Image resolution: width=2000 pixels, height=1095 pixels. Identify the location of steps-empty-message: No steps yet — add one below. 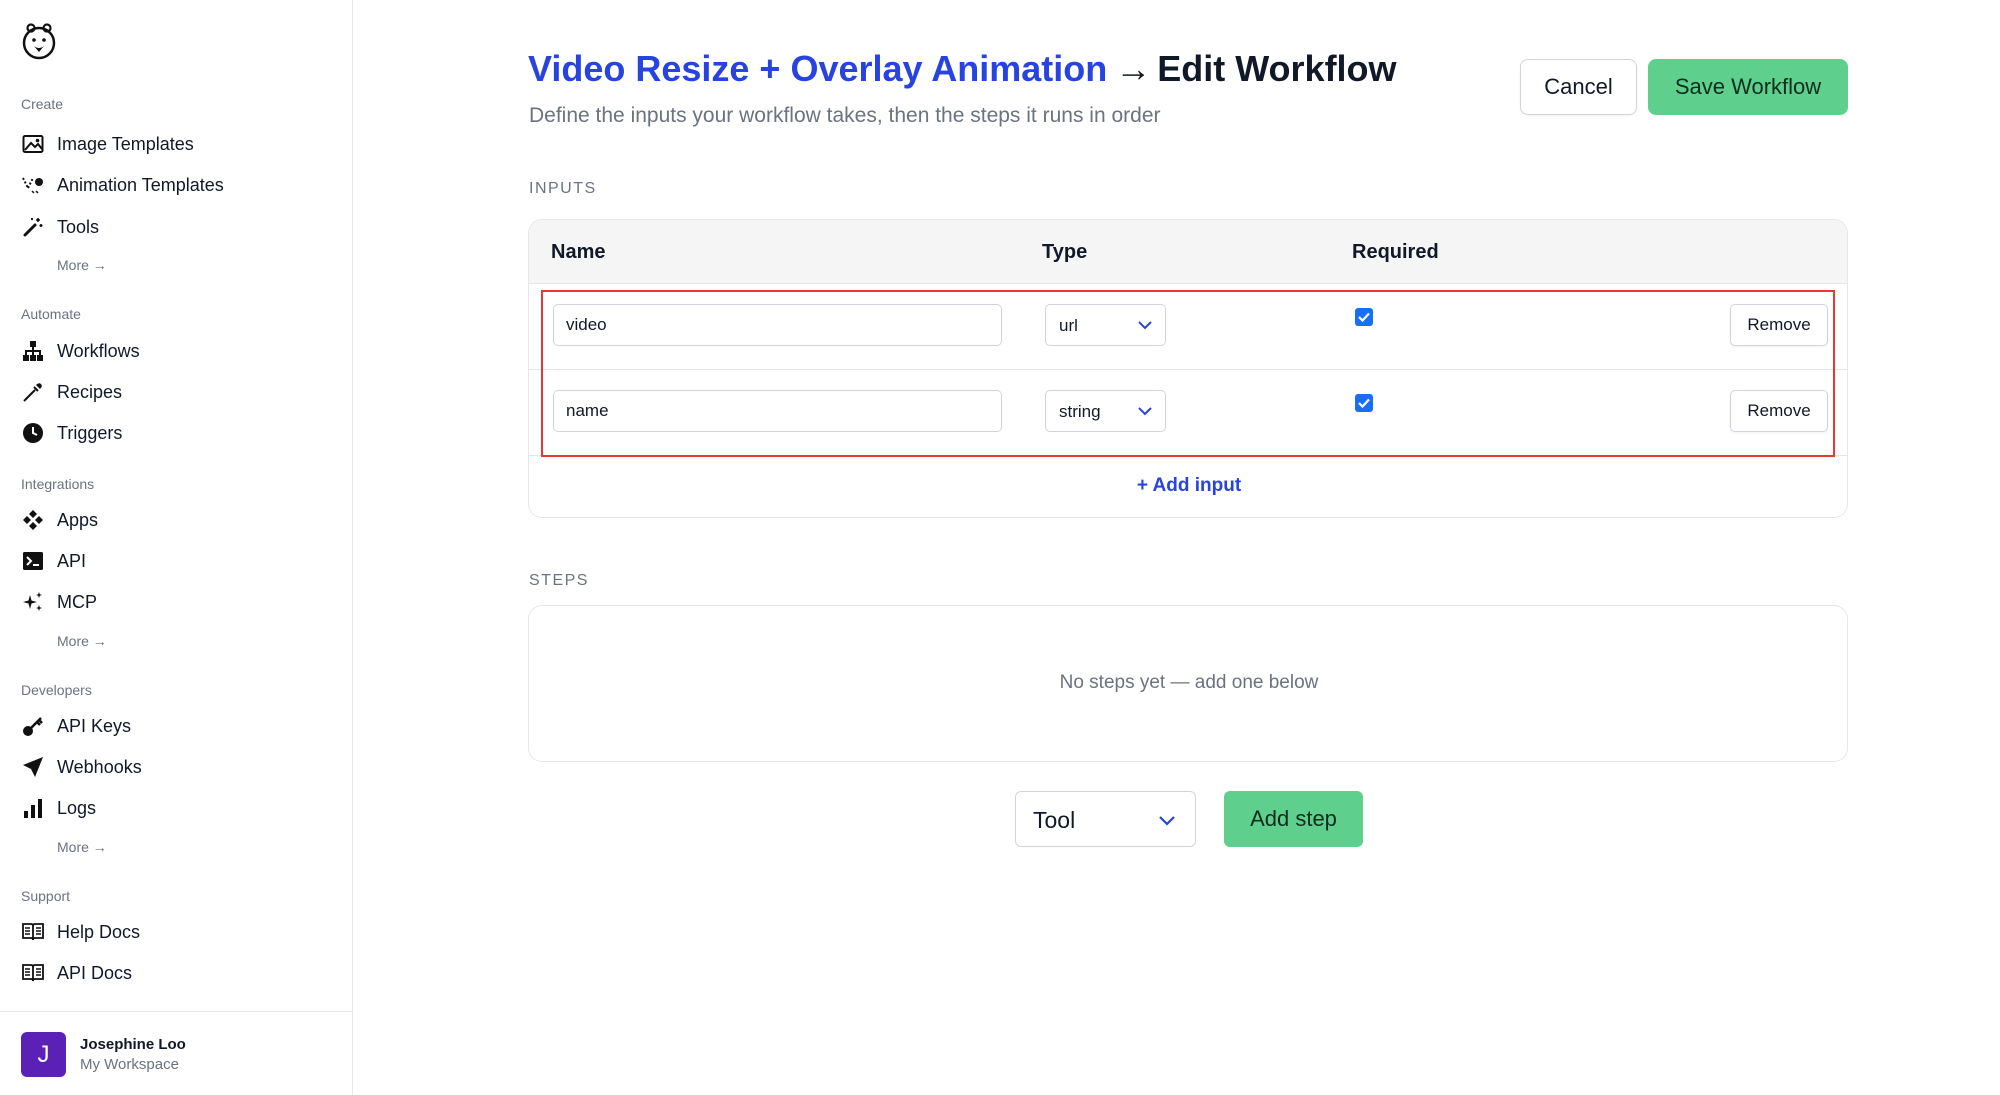
(1189, 682).